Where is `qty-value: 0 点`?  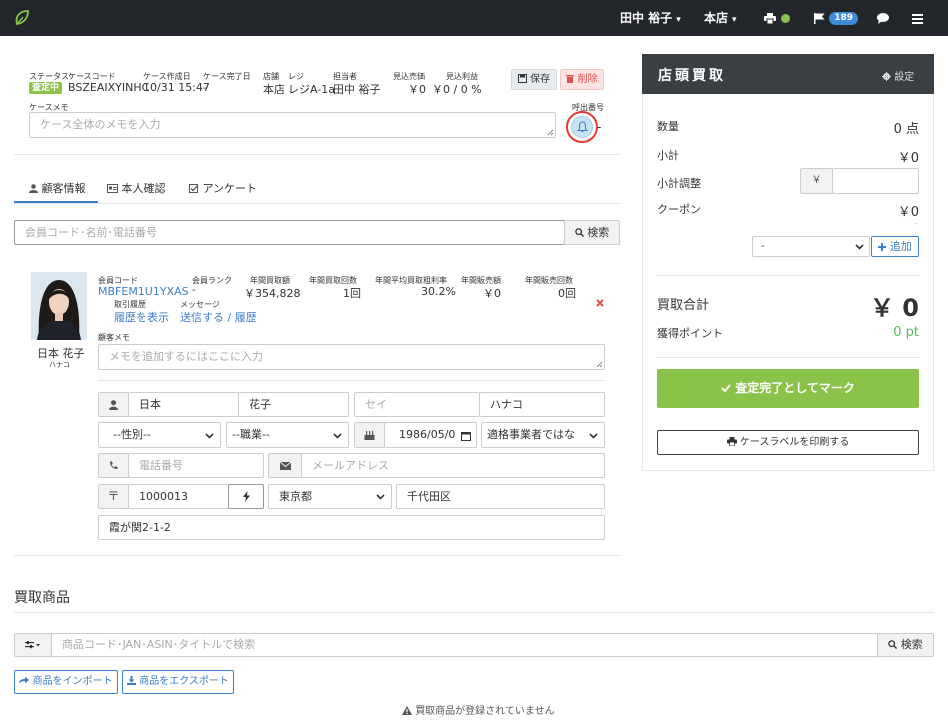
qty-value: 0 点 is located at coordinates (906, 129).